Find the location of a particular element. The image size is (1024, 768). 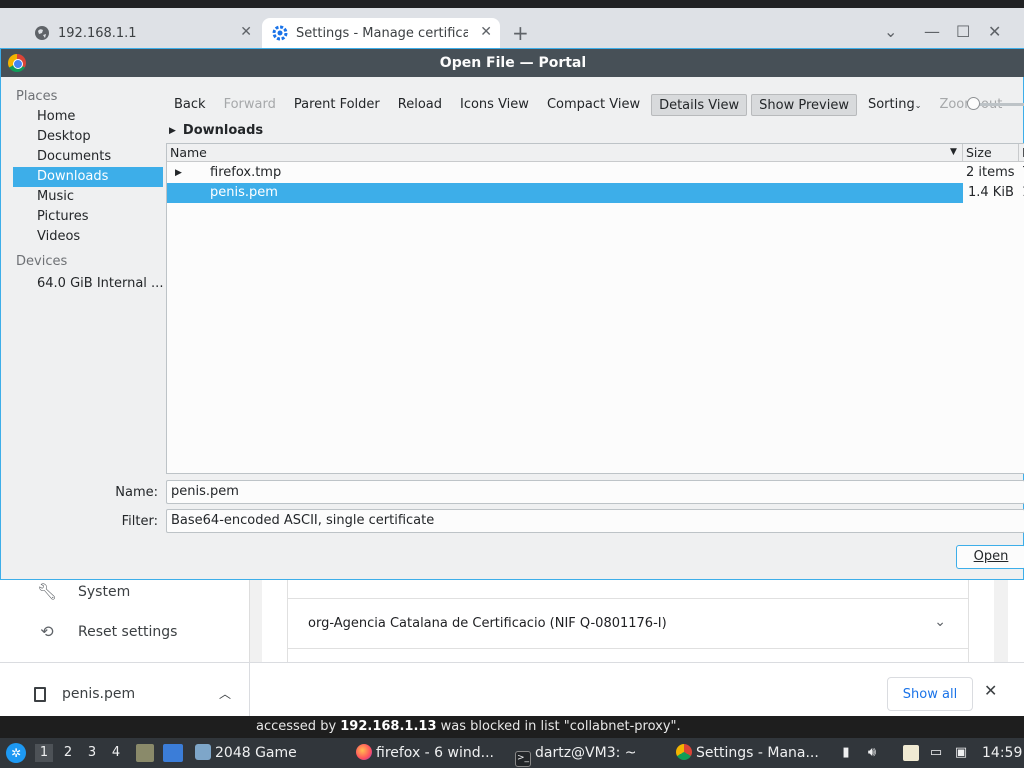

task-2048-game: 2048 Game is located at coordinates (246, 753).